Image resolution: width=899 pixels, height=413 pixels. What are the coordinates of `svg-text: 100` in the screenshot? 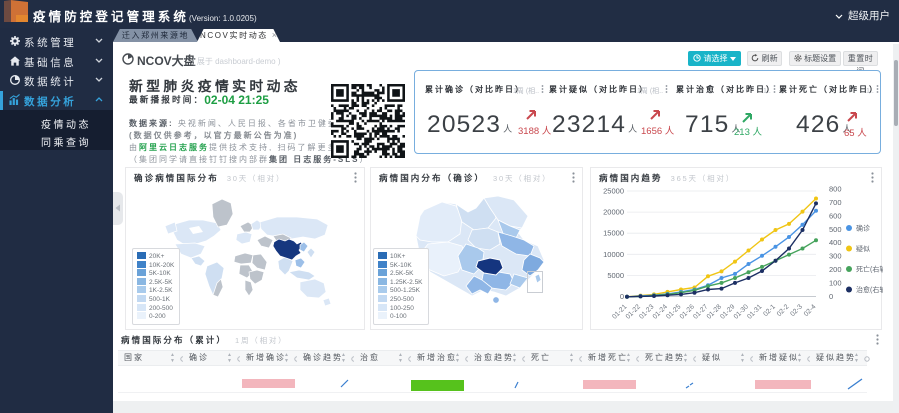 It's located at (835, 283).